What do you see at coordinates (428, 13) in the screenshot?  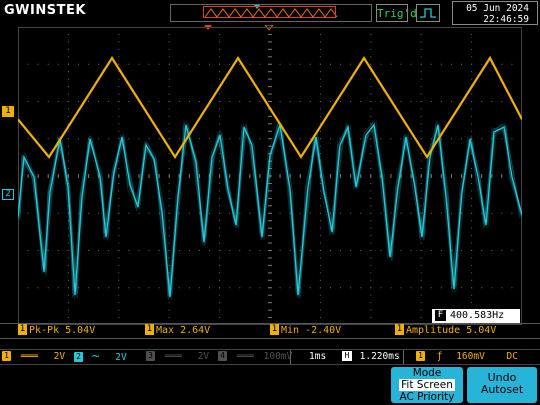 I see `rising-edge-icon` at bounding box center [428, 13].